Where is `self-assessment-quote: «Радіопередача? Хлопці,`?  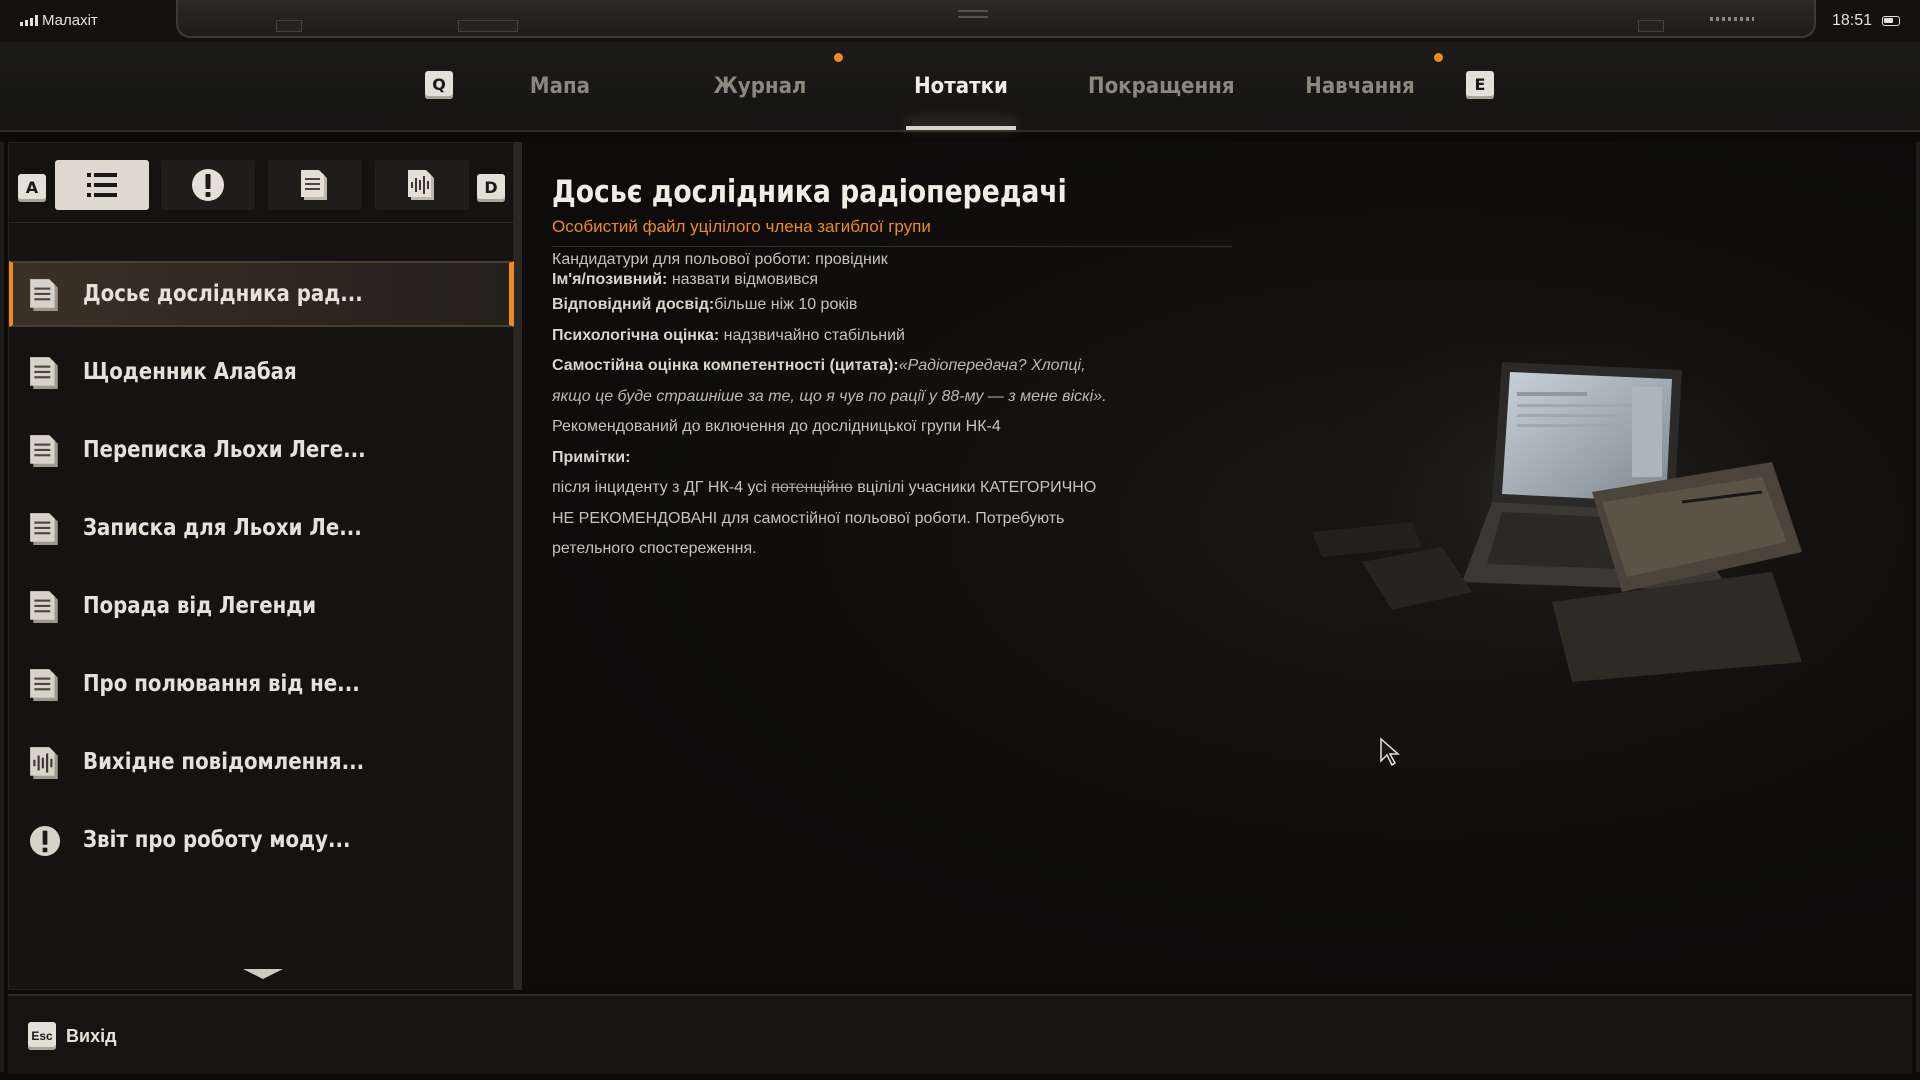
self-assessment-quote: «Радіопередача? Хлопці, is located at coordinates (992, 365).